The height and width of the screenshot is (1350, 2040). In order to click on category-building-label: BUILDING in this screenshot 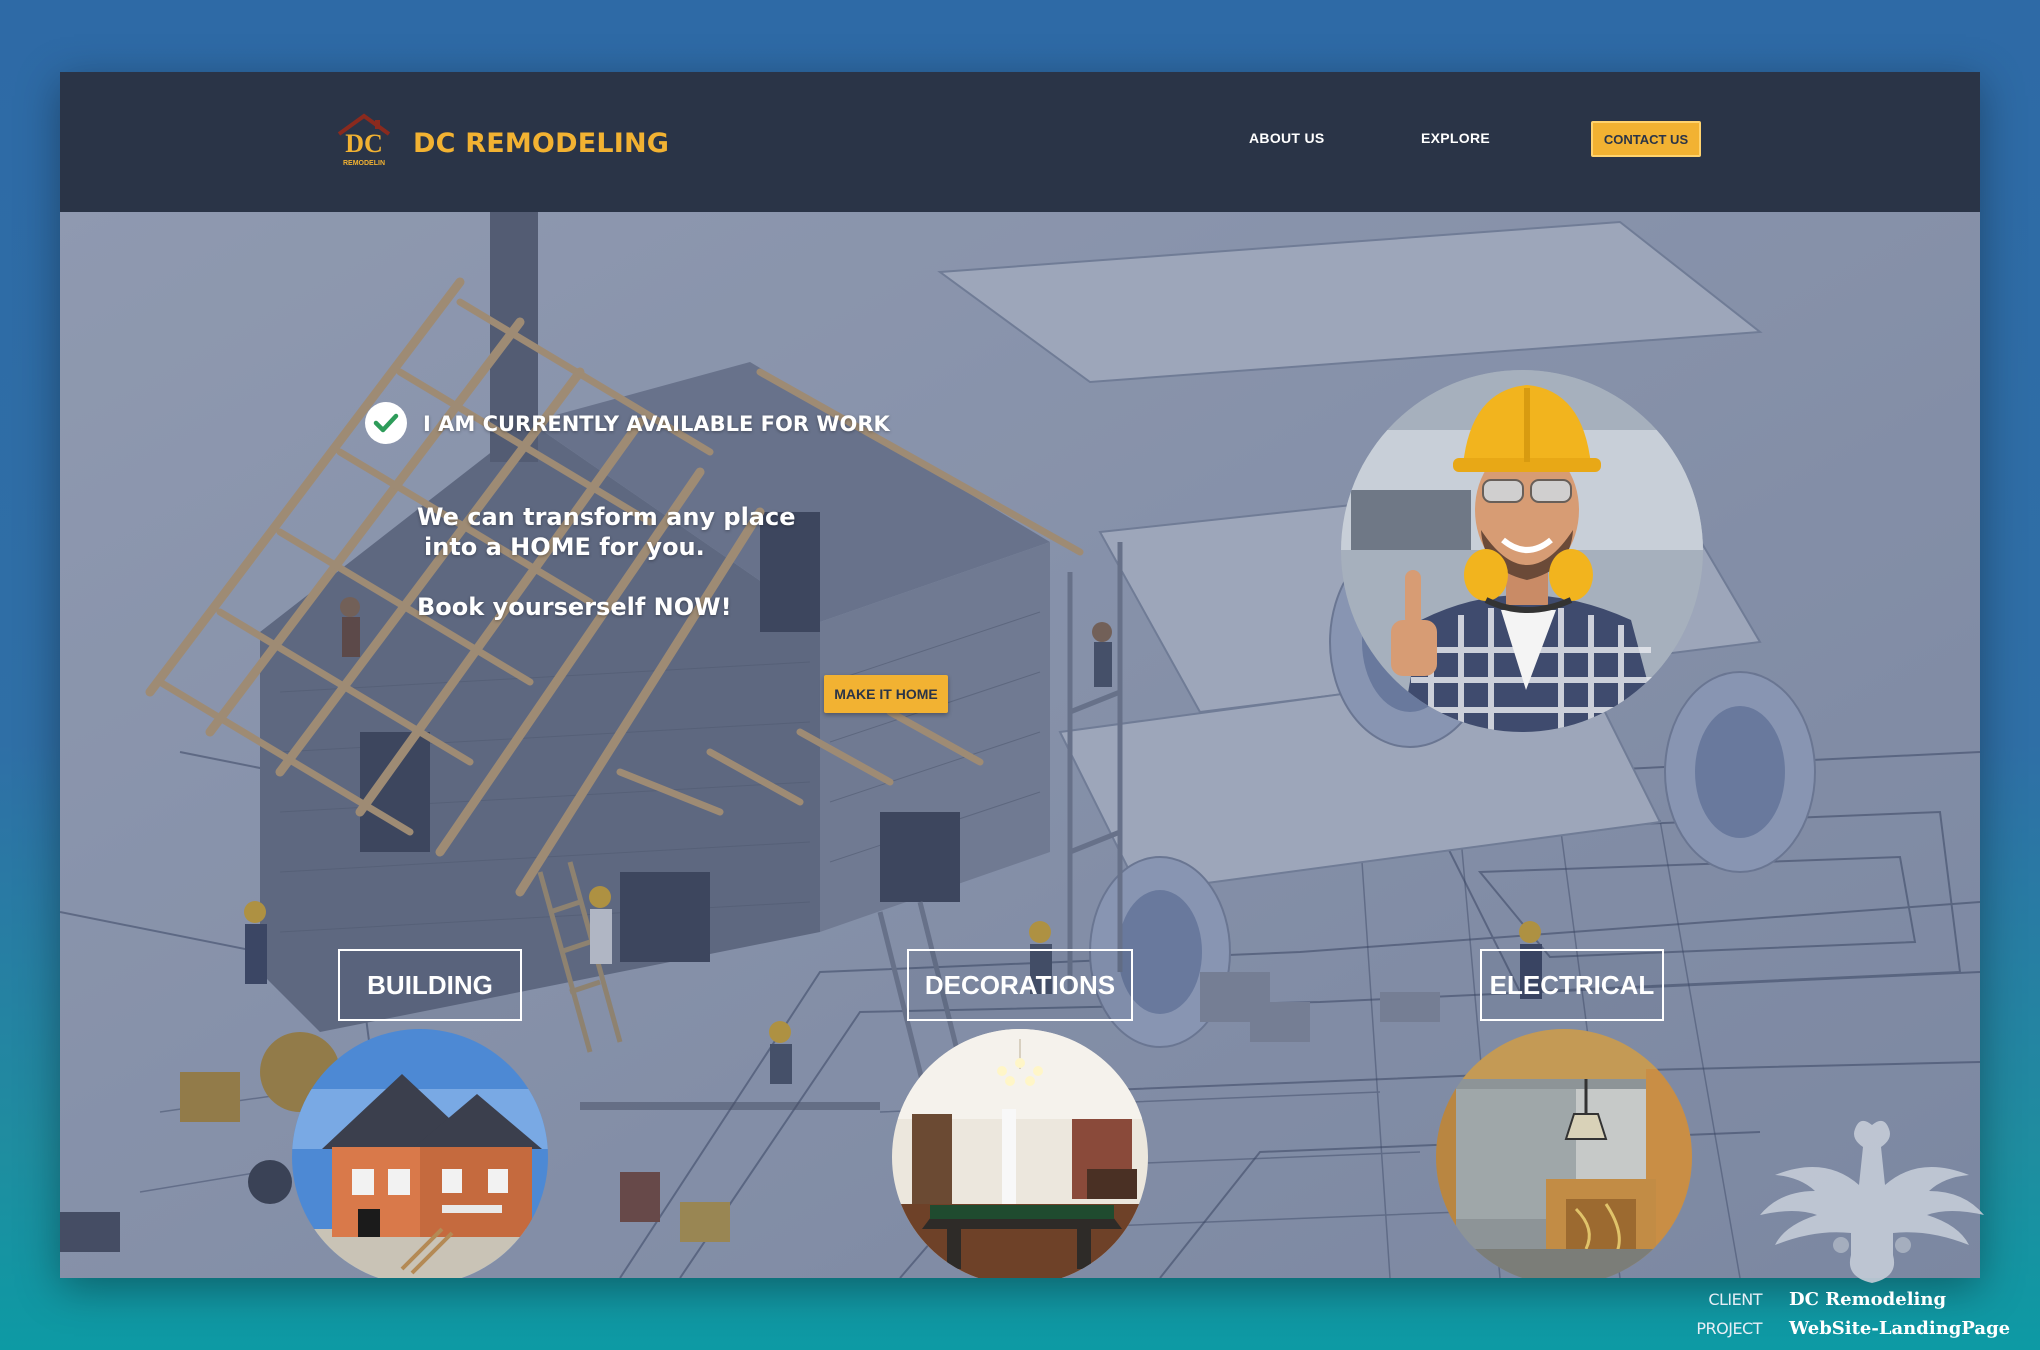, I will do `click(430, 985)`.